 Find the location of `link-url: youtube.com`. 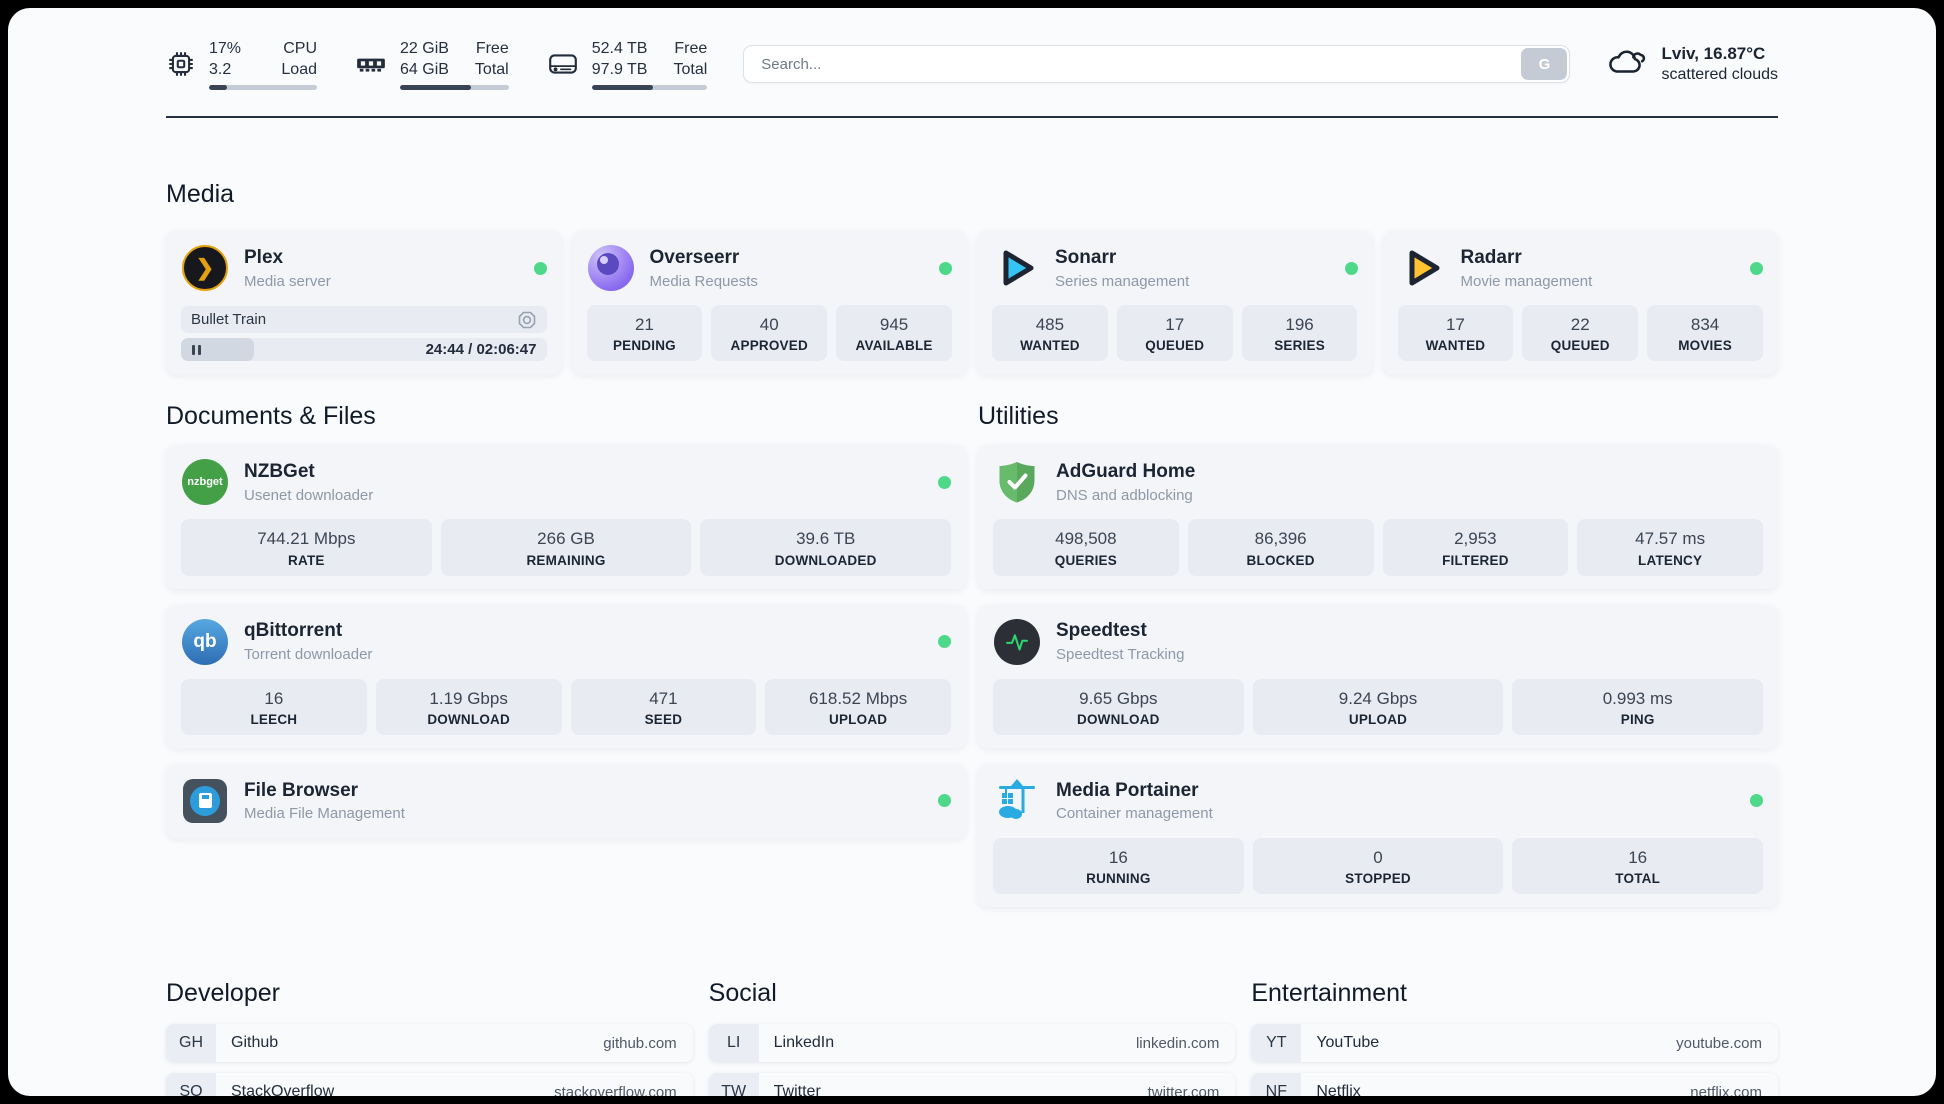

link-url: youtube.com is located at coordinates (1719, 1043).